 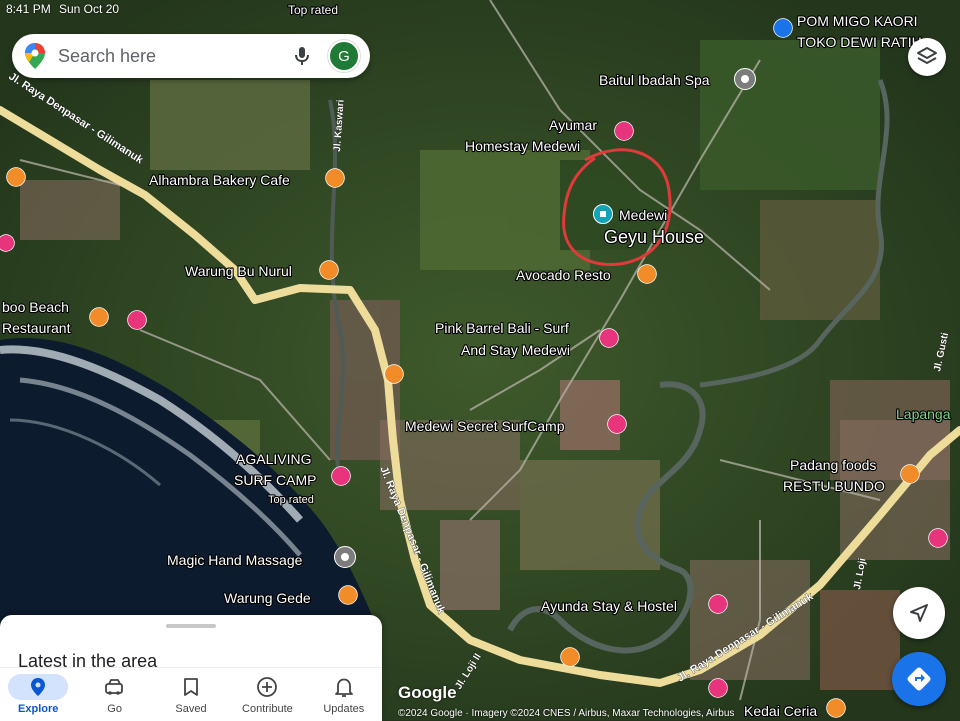 What do you see at coordinates (191, 626) in the screenshot?
I see `sheet-drag-handle` at bounding box center [191, 626].